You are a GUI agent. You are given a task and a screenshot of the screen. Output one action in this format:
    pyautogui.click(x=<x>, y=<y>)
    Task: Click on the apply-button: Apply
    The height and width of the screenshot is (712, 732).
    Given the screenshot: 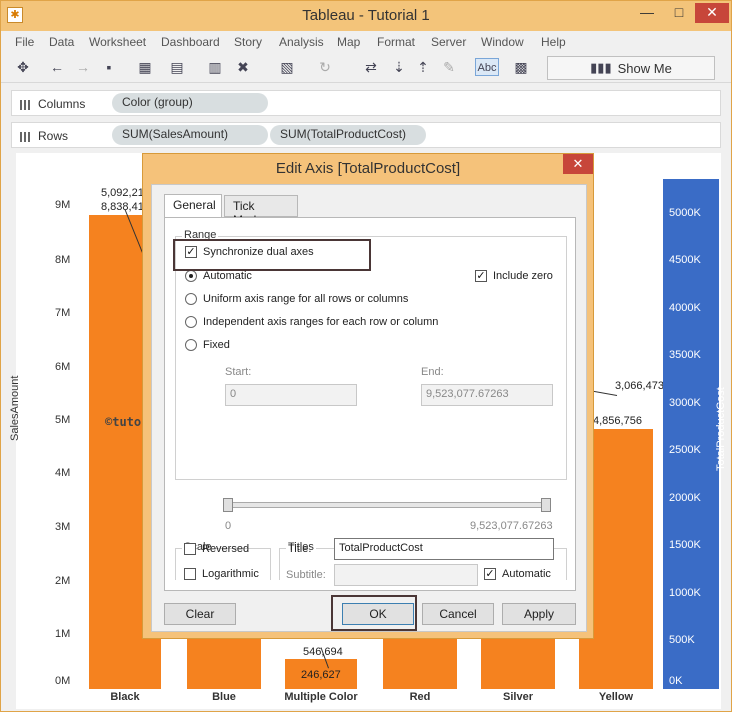 What is the action you would take?
    pyautogui.click(x=539, y=614)
    